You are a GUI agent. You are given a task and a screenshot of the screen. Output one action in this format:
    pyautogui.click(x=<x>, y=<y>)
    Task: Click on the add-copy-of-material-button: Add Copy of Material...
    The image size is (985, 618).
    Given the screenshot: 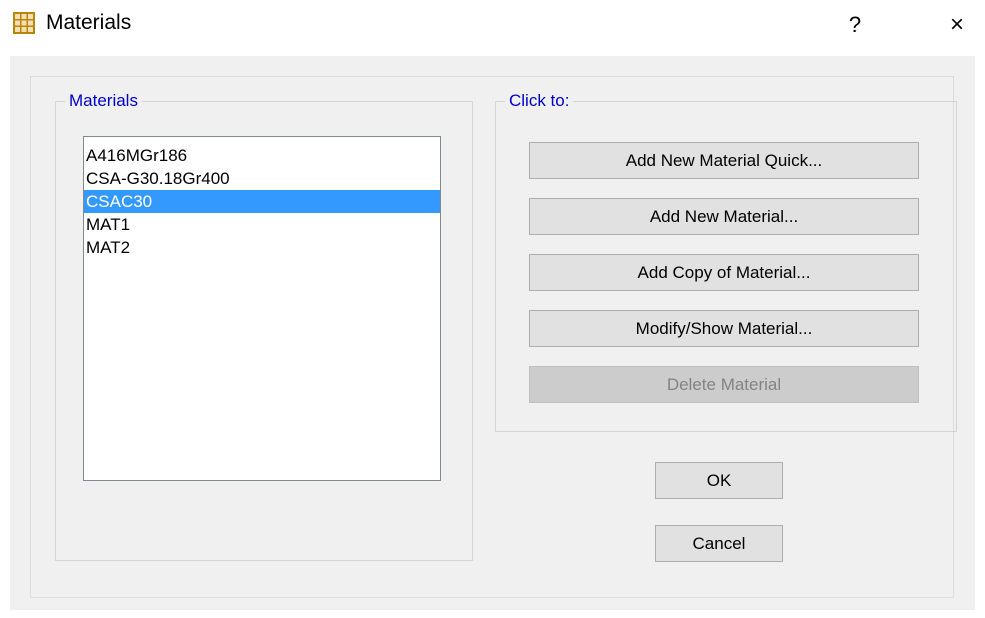 What is the action you would take?
    pyautogui.click(x=724, y=272)
    